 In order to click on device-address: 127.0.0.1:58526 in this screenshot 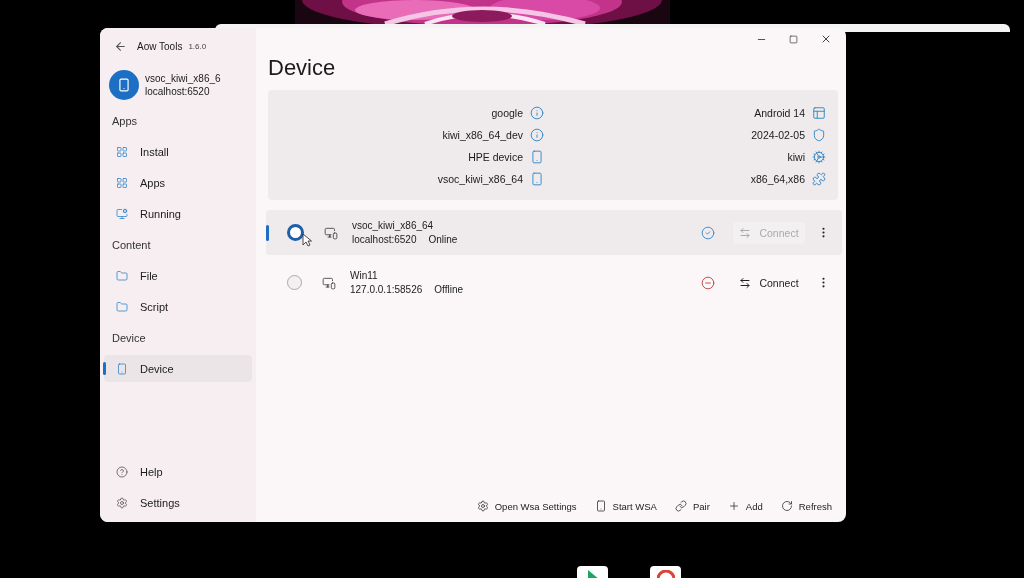, I will do `click(386, 289)`.